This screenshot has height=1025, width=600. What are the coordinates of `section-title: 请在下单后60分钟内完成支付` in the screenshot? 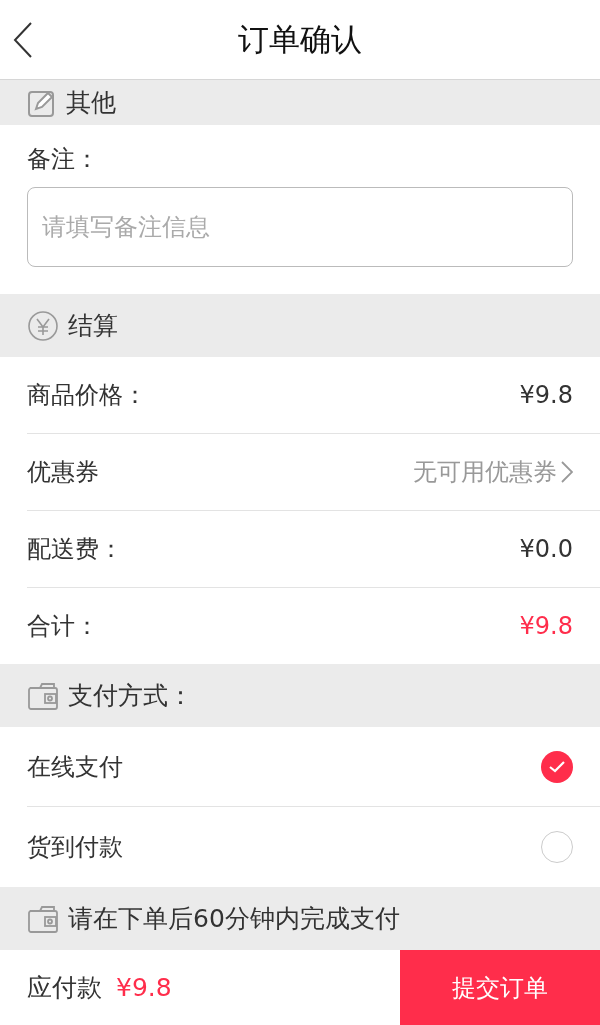 It's located at (234, 919).